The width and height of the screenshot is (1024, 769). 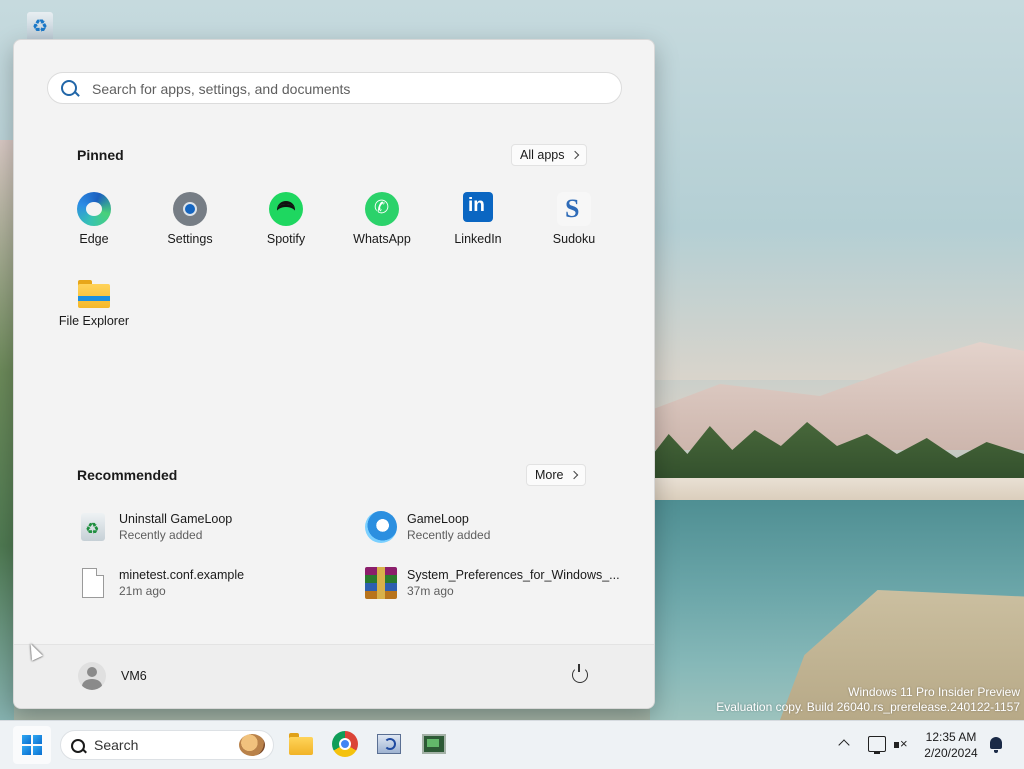 What do you see at coordinates (478, 239) in the screenshot?
I see `pinned-app-label: LinkedIn` at bounding box center [478, 239].